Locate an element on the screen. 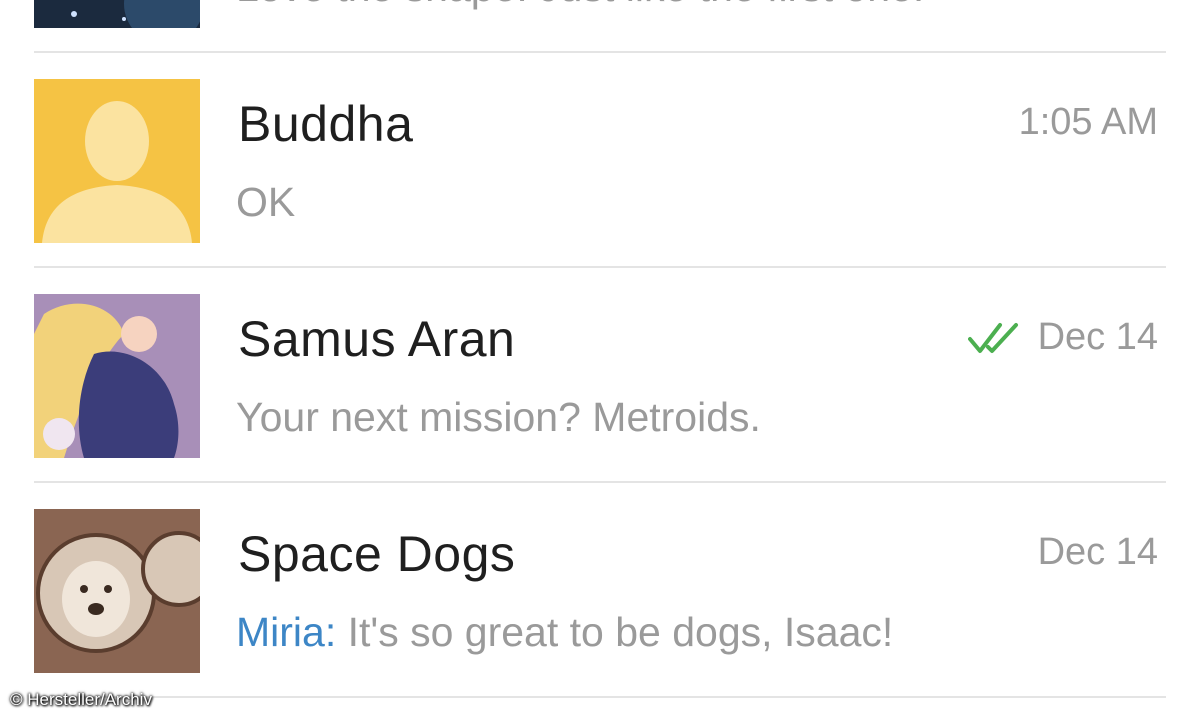 Image resolution: width=1200 pixels, height=720 pixels. preview-sender: Miria: is located at coordinates (286, 632).